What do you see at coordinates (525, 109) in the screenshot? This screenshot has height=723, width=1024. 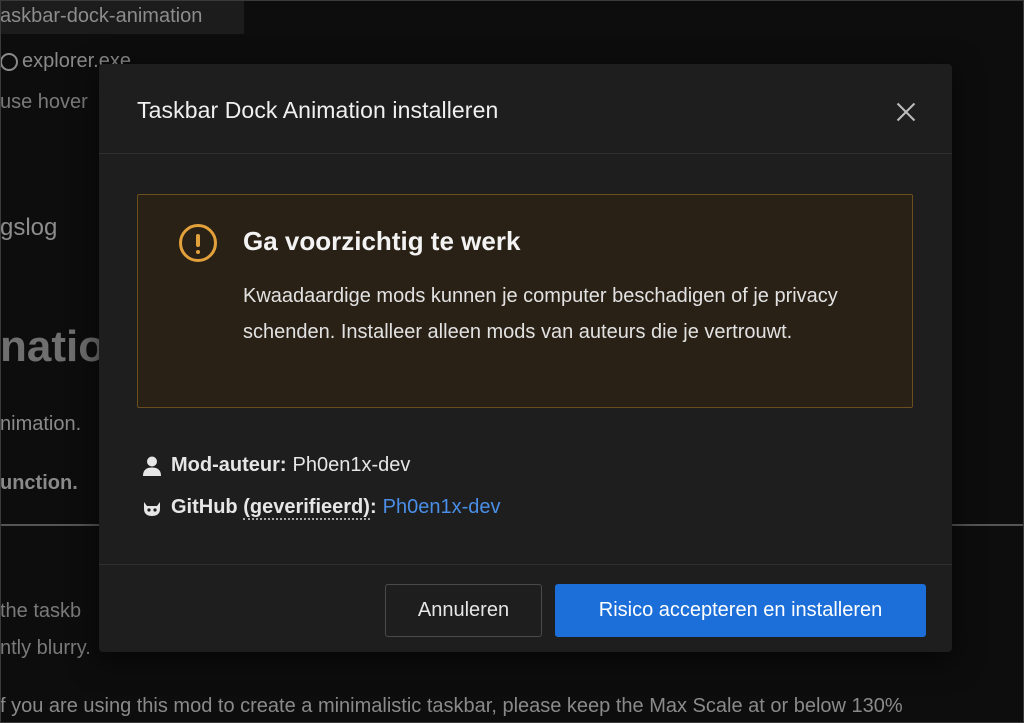 I see `dialog-header: Taskbar Dock Animation installeren` at bounding box center [525, 109].